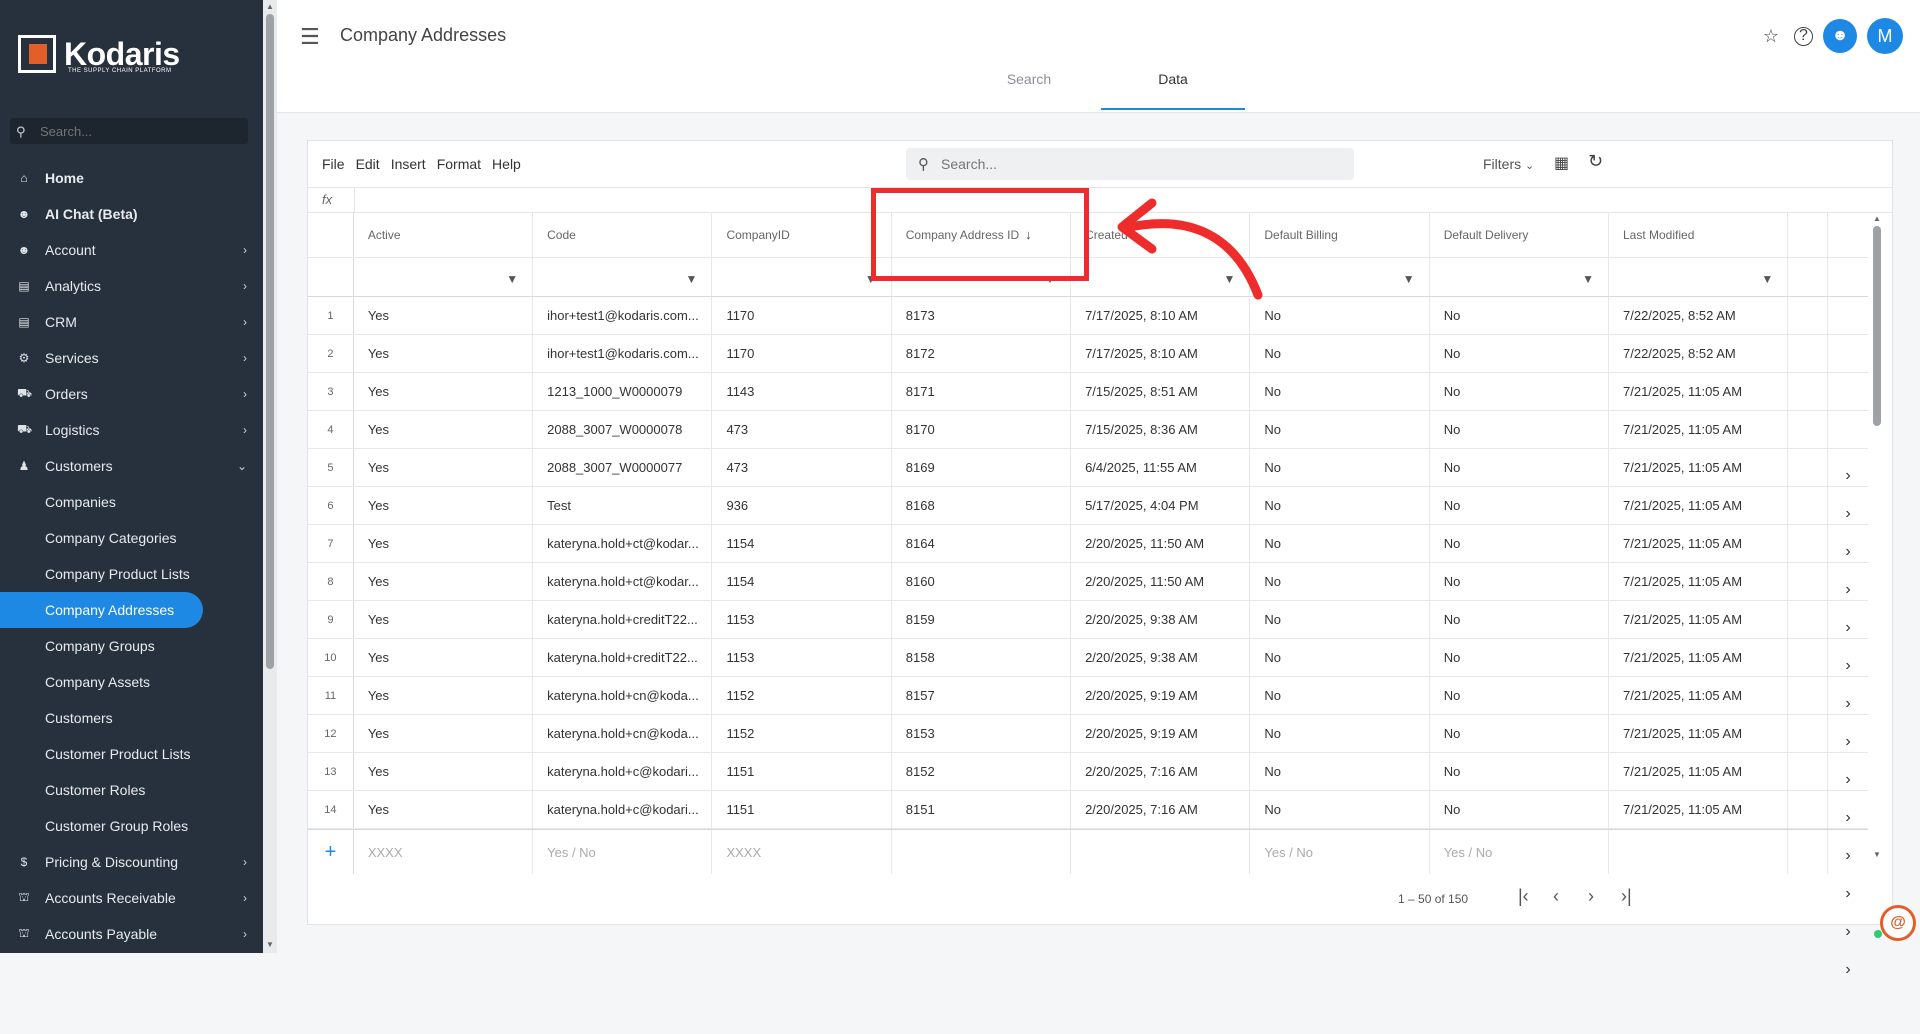  I want to click on table-cell: 2088_3007_W0000078, so click(623, 429).